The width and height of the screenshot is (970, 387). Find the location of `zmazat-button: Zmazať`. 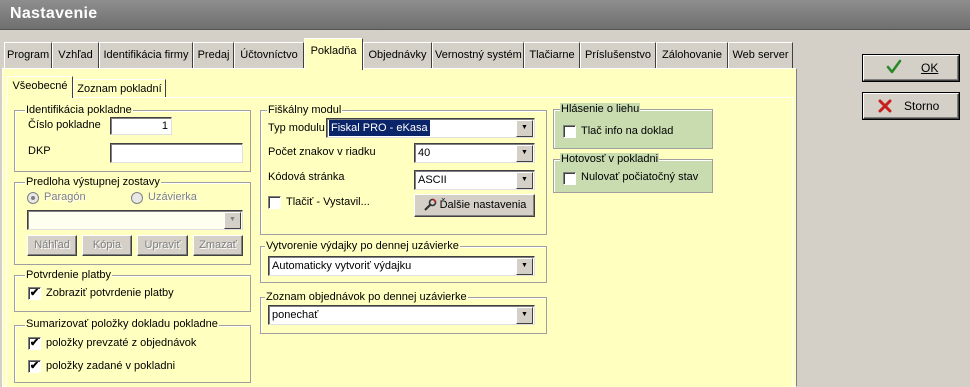

zmazat-button: Zmazať is located at coordinates (218, 245).